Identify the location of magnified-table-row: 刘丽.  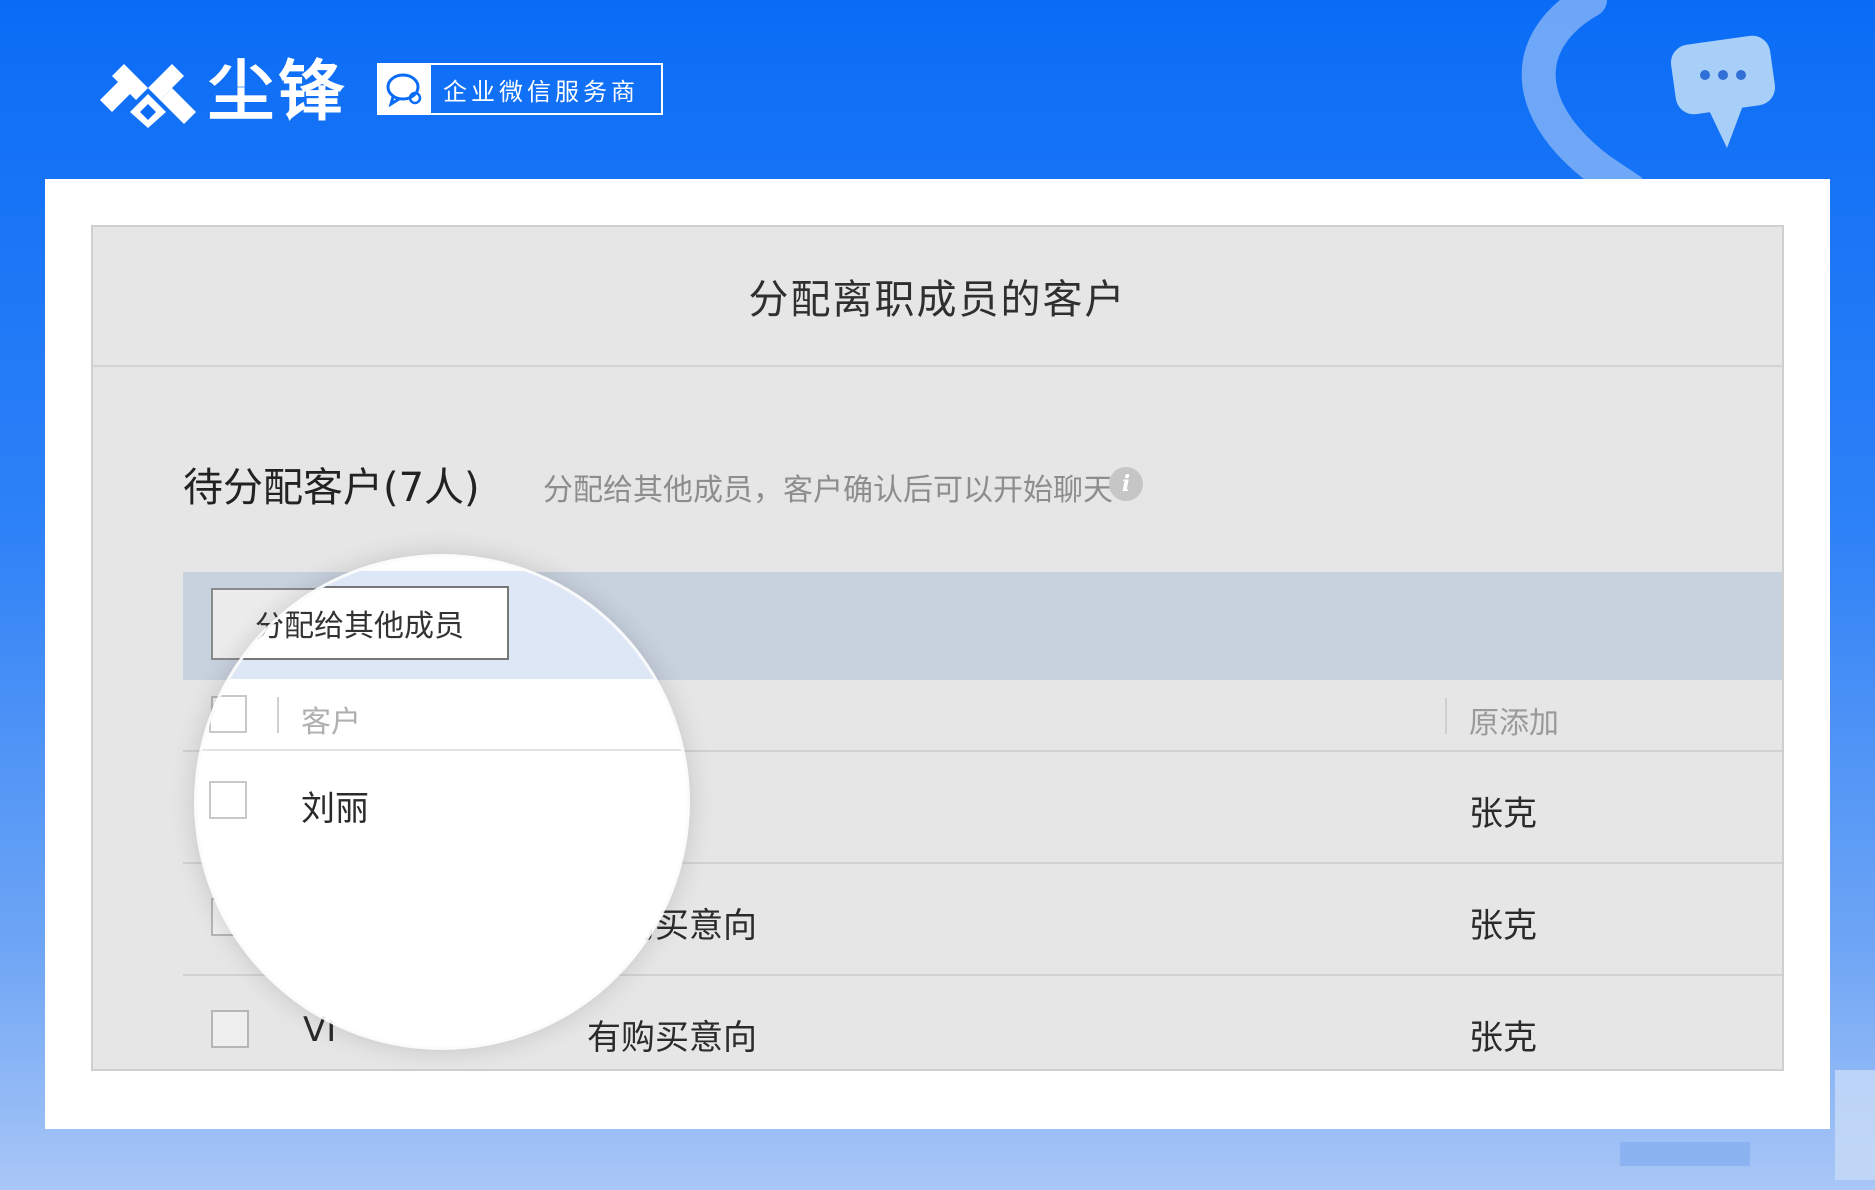
(442, 807).